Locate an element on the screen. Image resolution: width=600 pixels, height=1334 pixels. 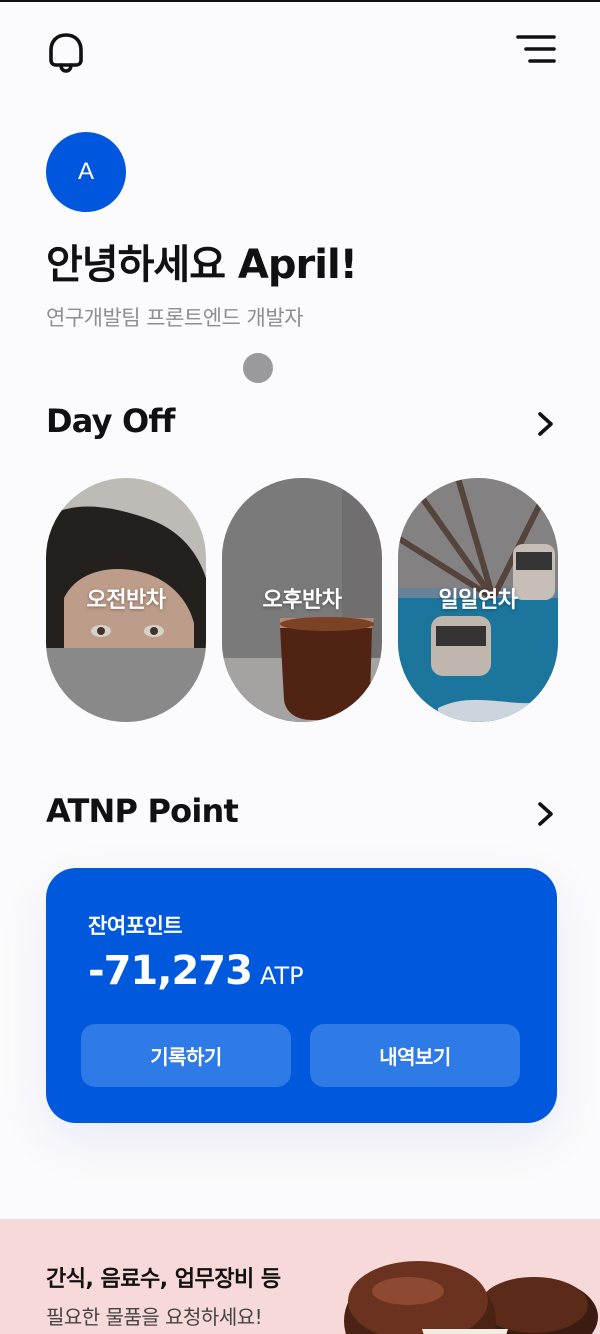
atnp-point-title: ATNP Point is located at coordinates (142, 811).